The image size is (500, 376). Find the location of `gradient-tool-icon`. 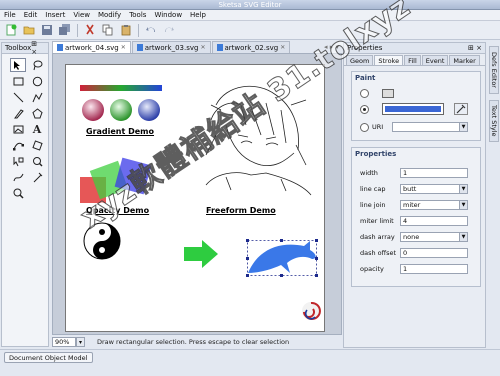

gradient-tool-icon is located at coordinates (37, 177).